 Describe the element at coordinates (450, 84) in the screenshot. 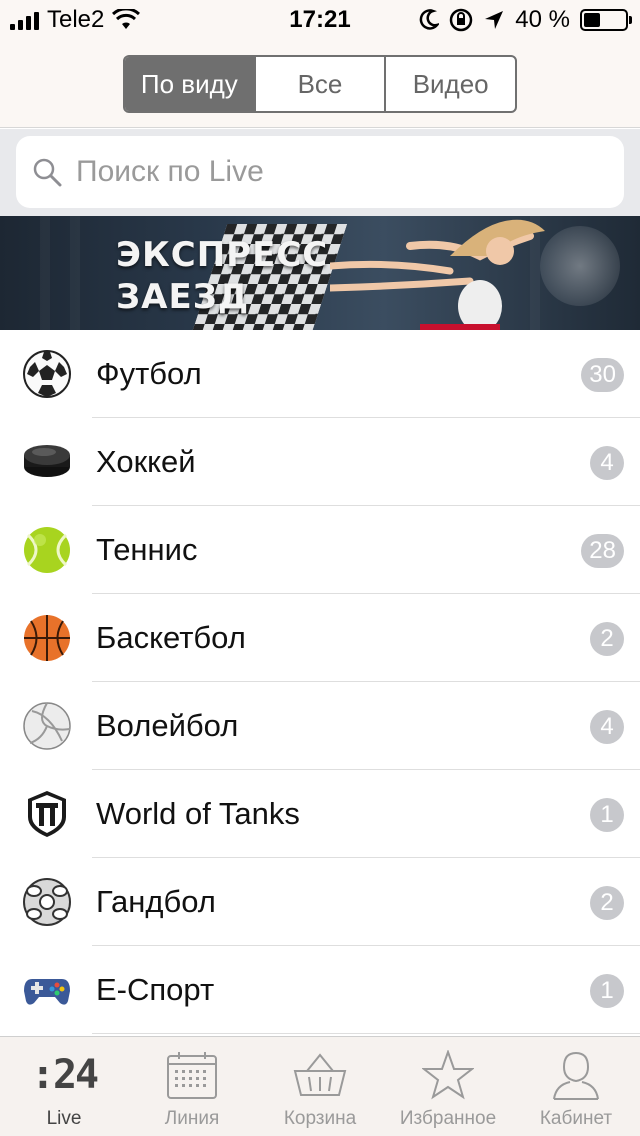

I see `segment-video: Видео` at that location.